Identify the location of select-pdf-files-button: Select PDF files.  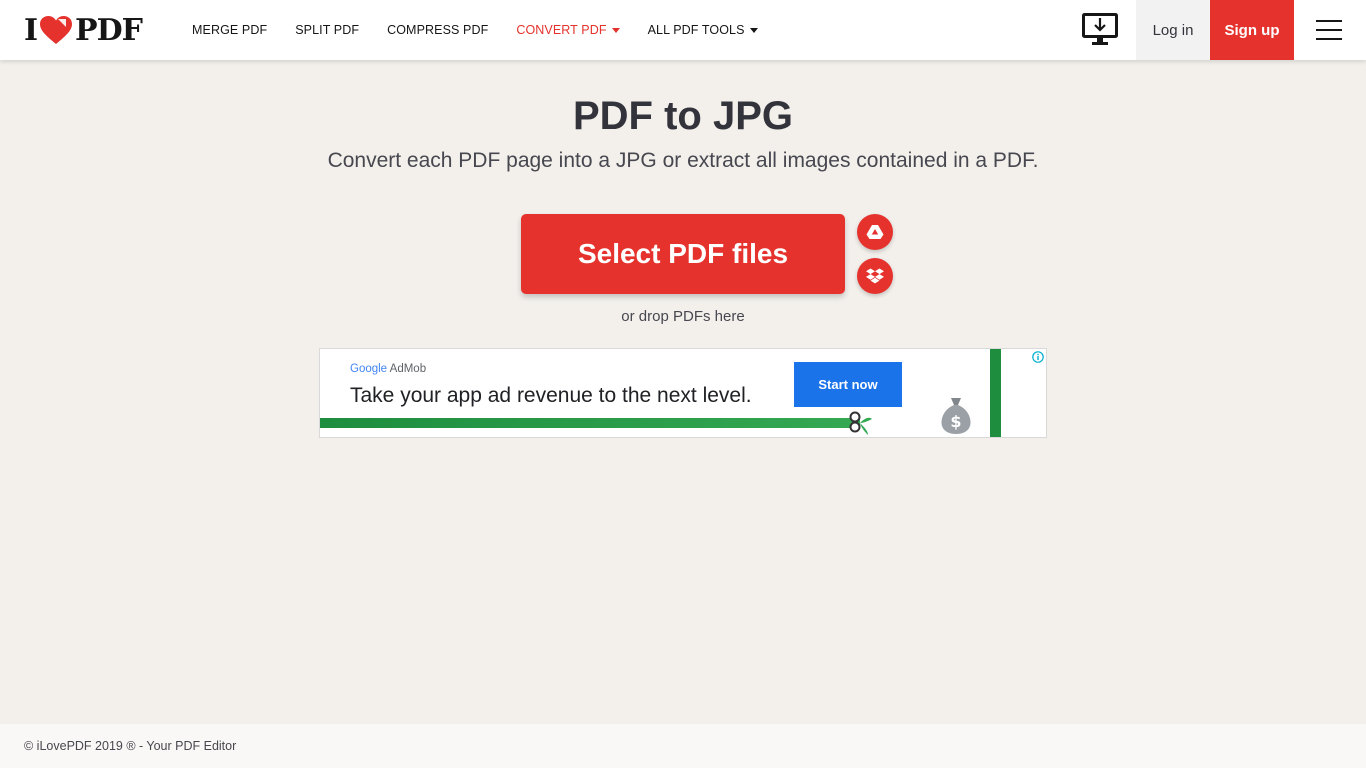
(683, 254).